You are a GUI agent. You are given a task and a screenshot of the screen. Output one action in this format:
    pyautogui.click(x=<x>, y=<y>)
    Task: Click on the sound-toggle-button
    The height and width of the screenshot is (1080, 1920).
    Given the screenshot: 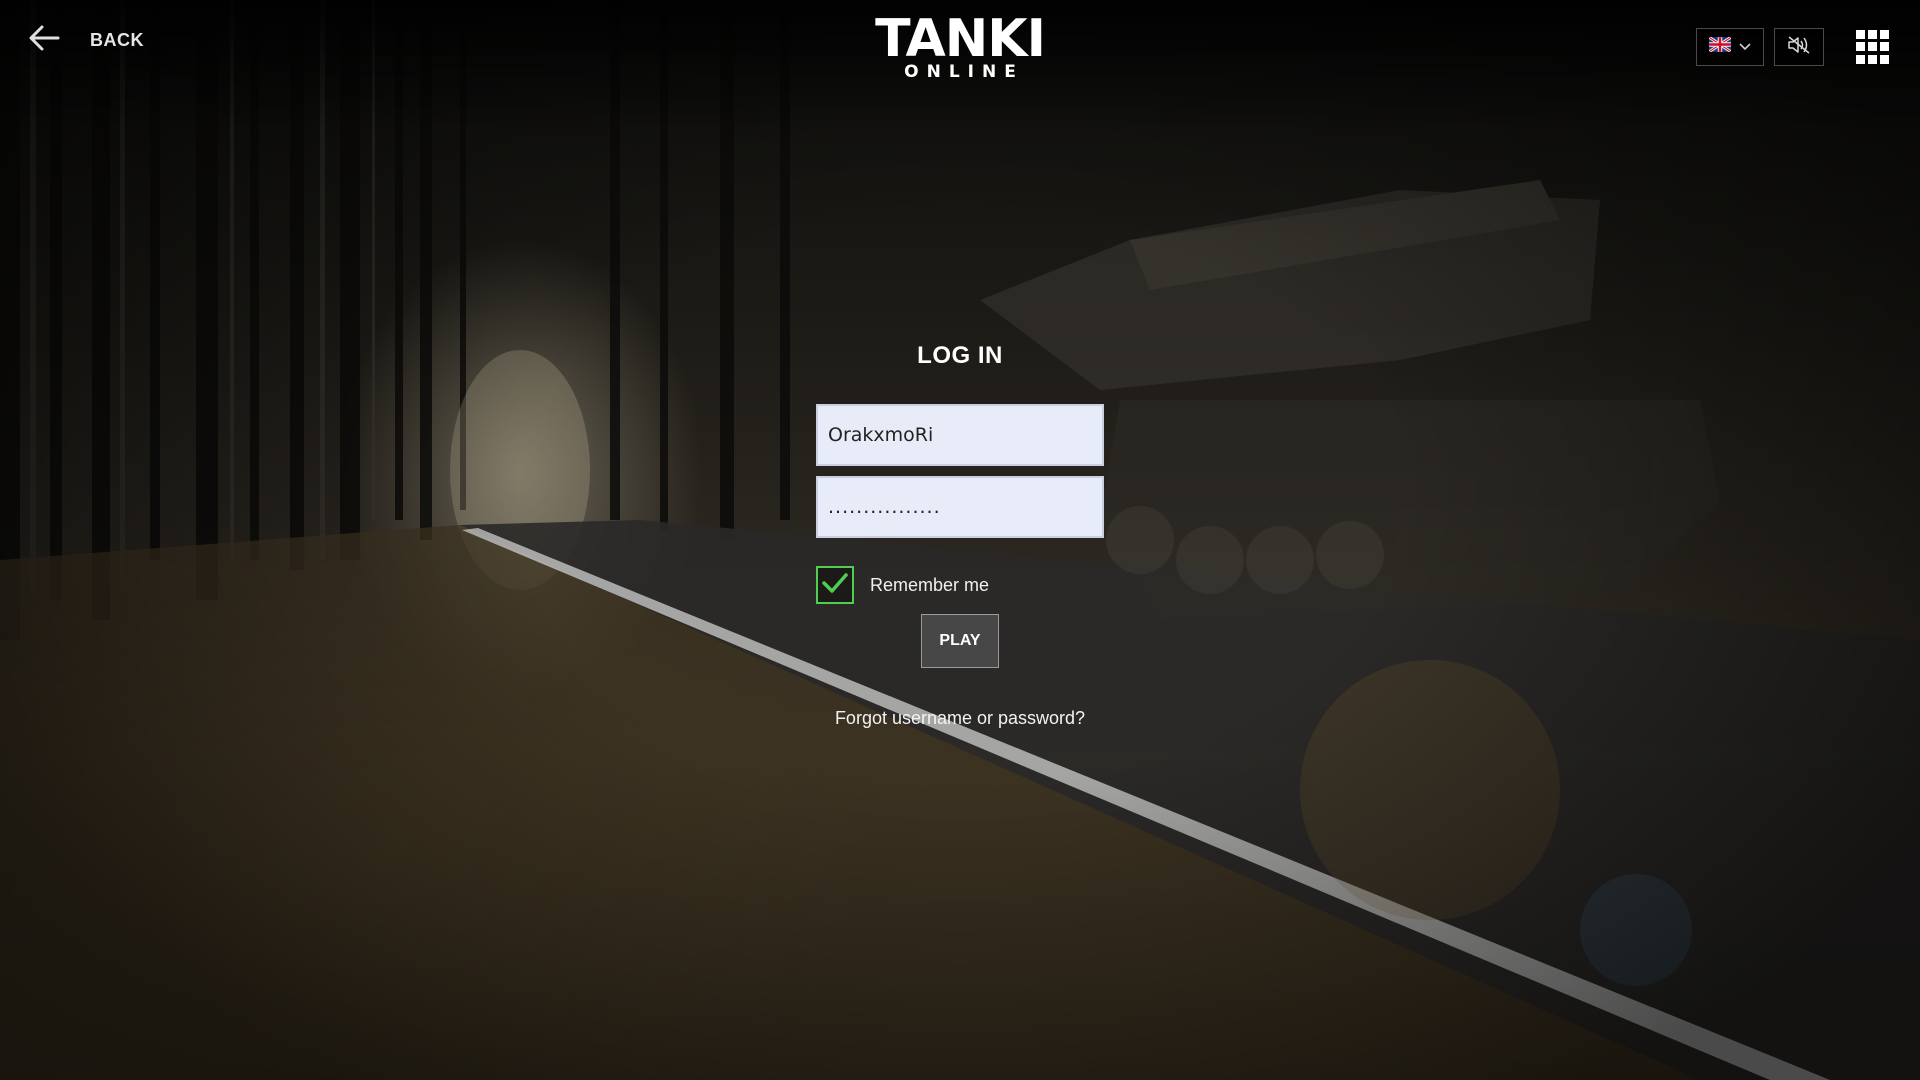 What is the action you would take?
    pyautogui.click(x=1799, y=47)
    